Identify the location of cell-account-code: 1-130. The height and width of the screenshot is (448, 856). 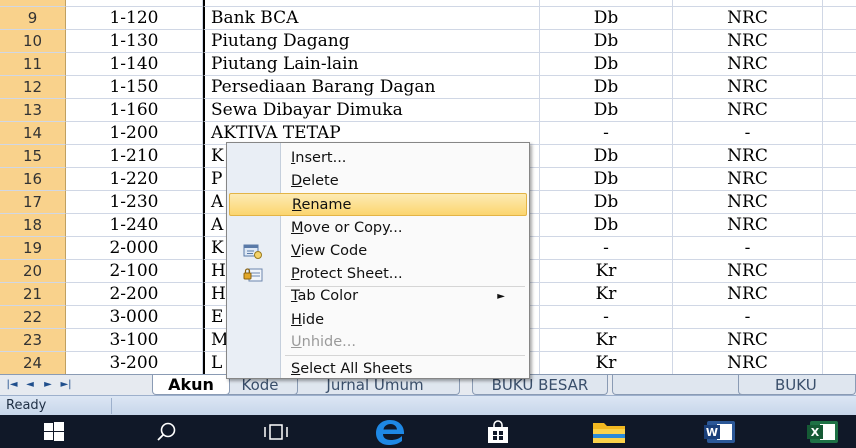
(134, 41).